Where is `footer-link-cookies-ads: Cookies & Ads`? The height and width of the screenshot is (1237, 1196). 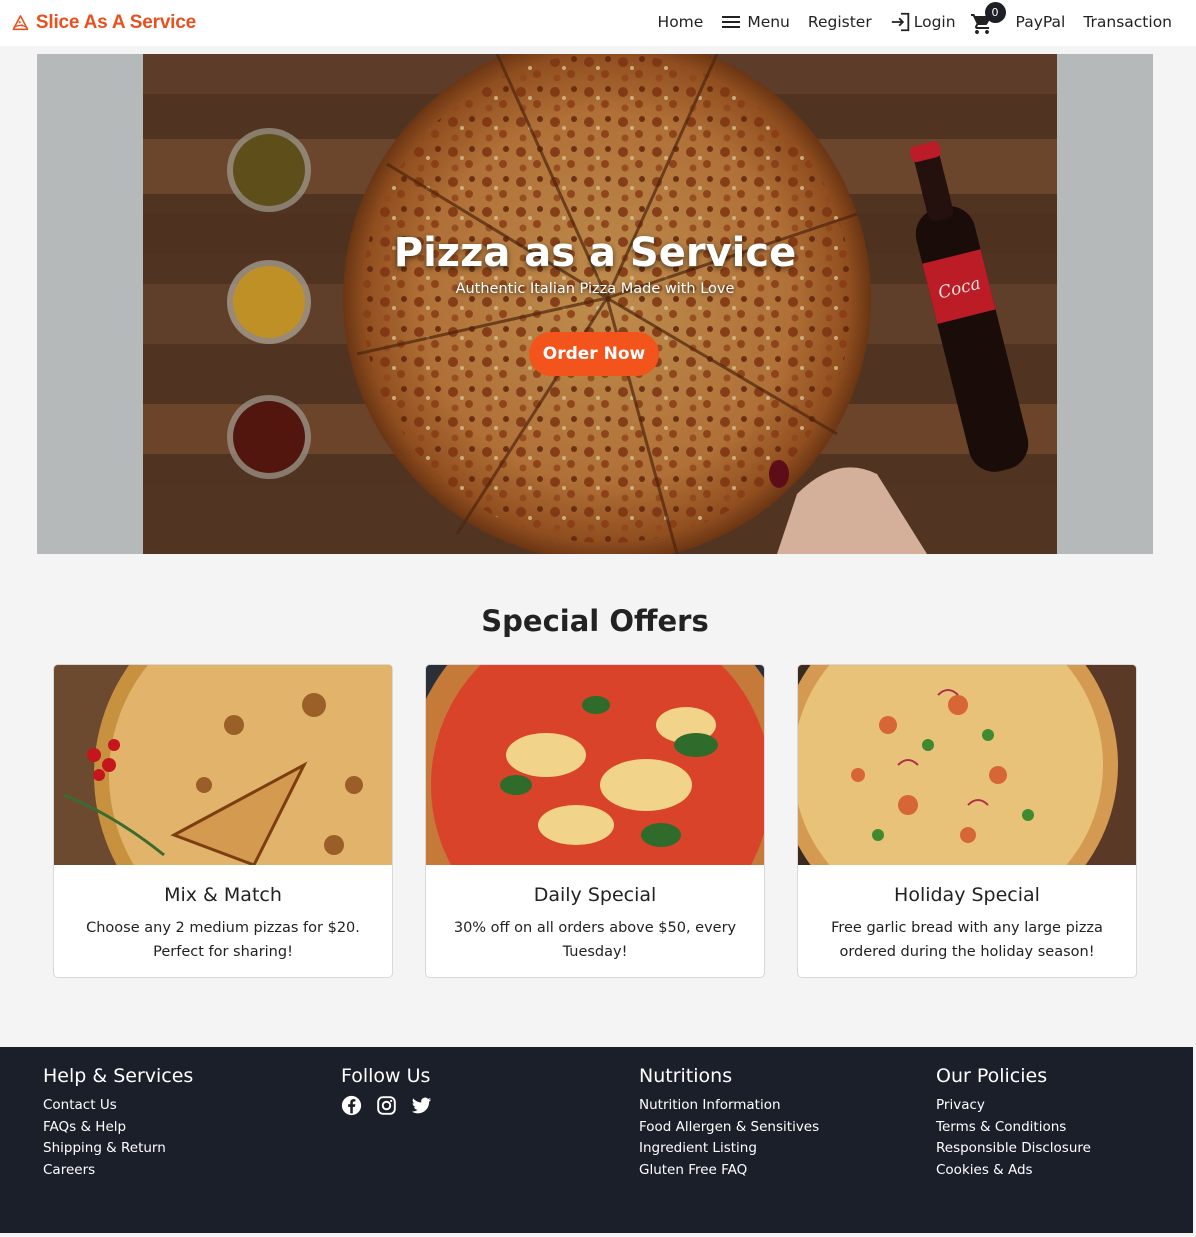
footer-link-cookies-ads: Cookies & Ads is located at coordinates (1013, 1171).